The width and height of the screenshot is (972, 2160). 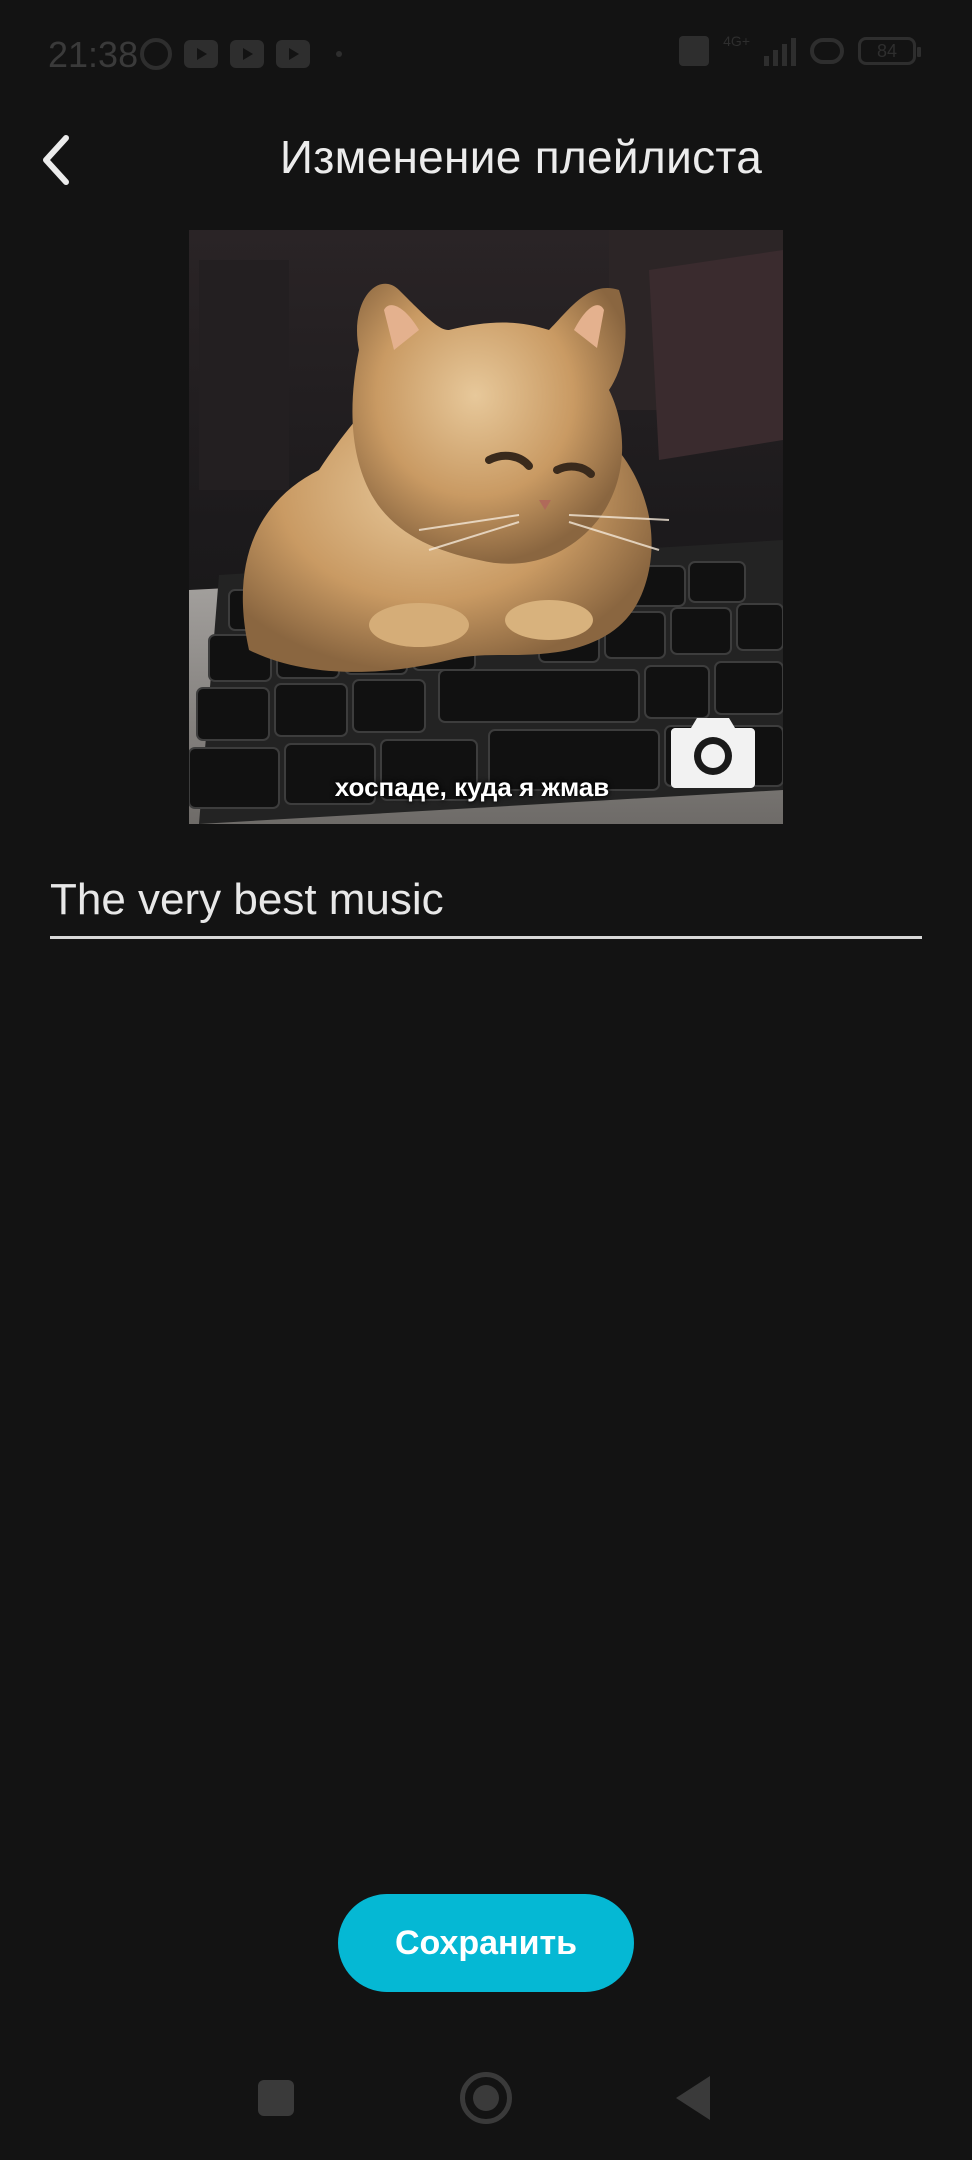 What do you see at coordinates (827, 51) in the screenshot?
I see `hotspot-link-icon` at bounding box center [827, 51].